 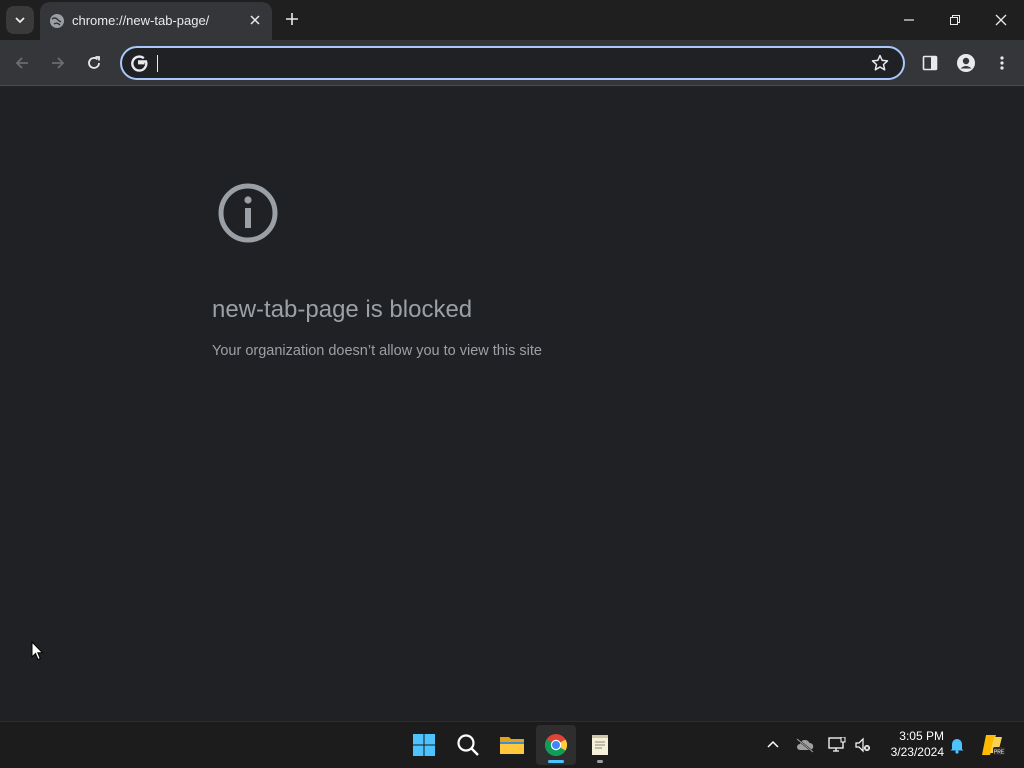 I want to click on taskbar-search-button, so click(x=468, y=745).